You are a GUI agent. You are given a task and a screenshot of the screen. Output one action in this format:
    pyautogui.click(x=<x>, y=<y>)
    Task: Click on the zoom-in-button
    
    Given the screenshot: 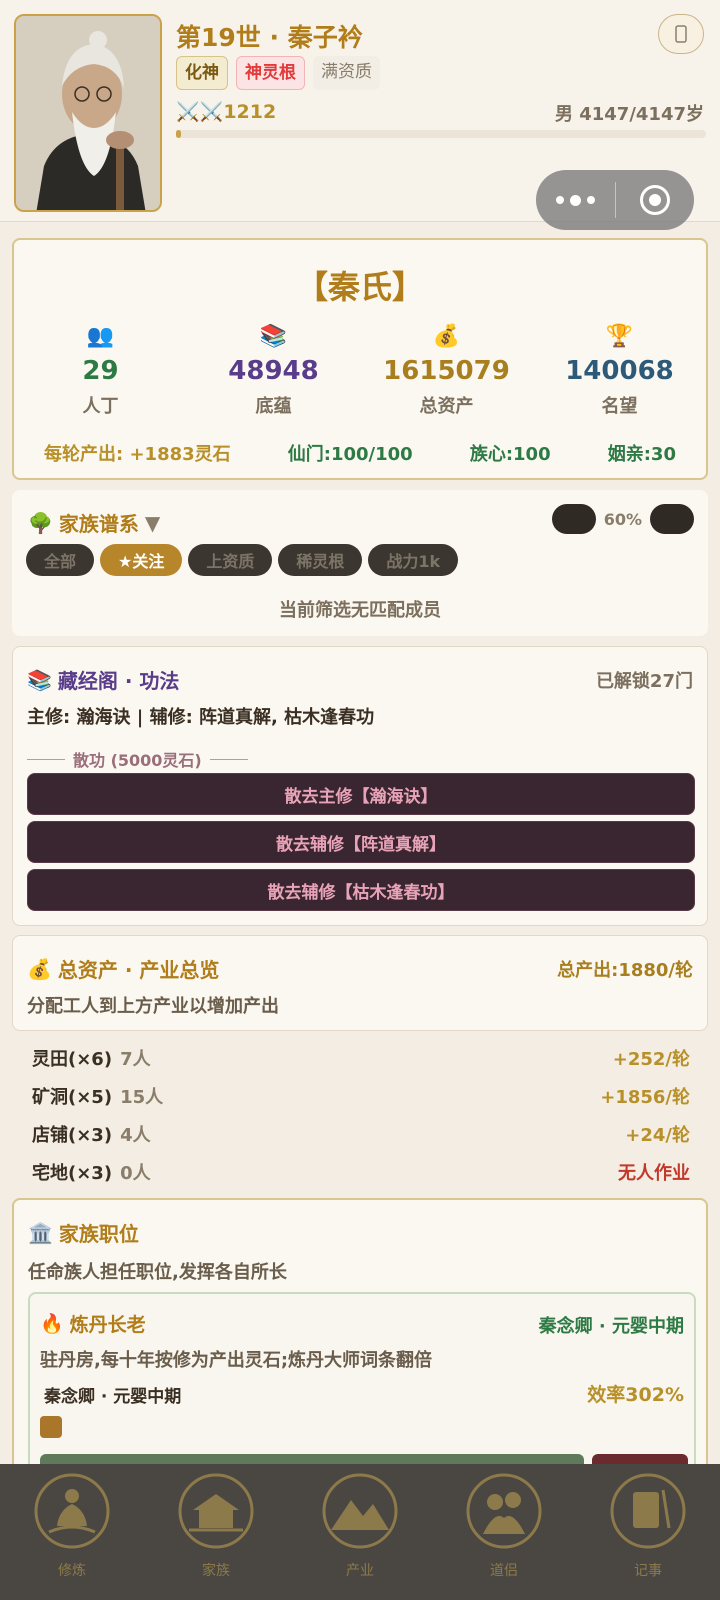 What is the action you would take?
    pyautogui.click(x=672, y=519)
    